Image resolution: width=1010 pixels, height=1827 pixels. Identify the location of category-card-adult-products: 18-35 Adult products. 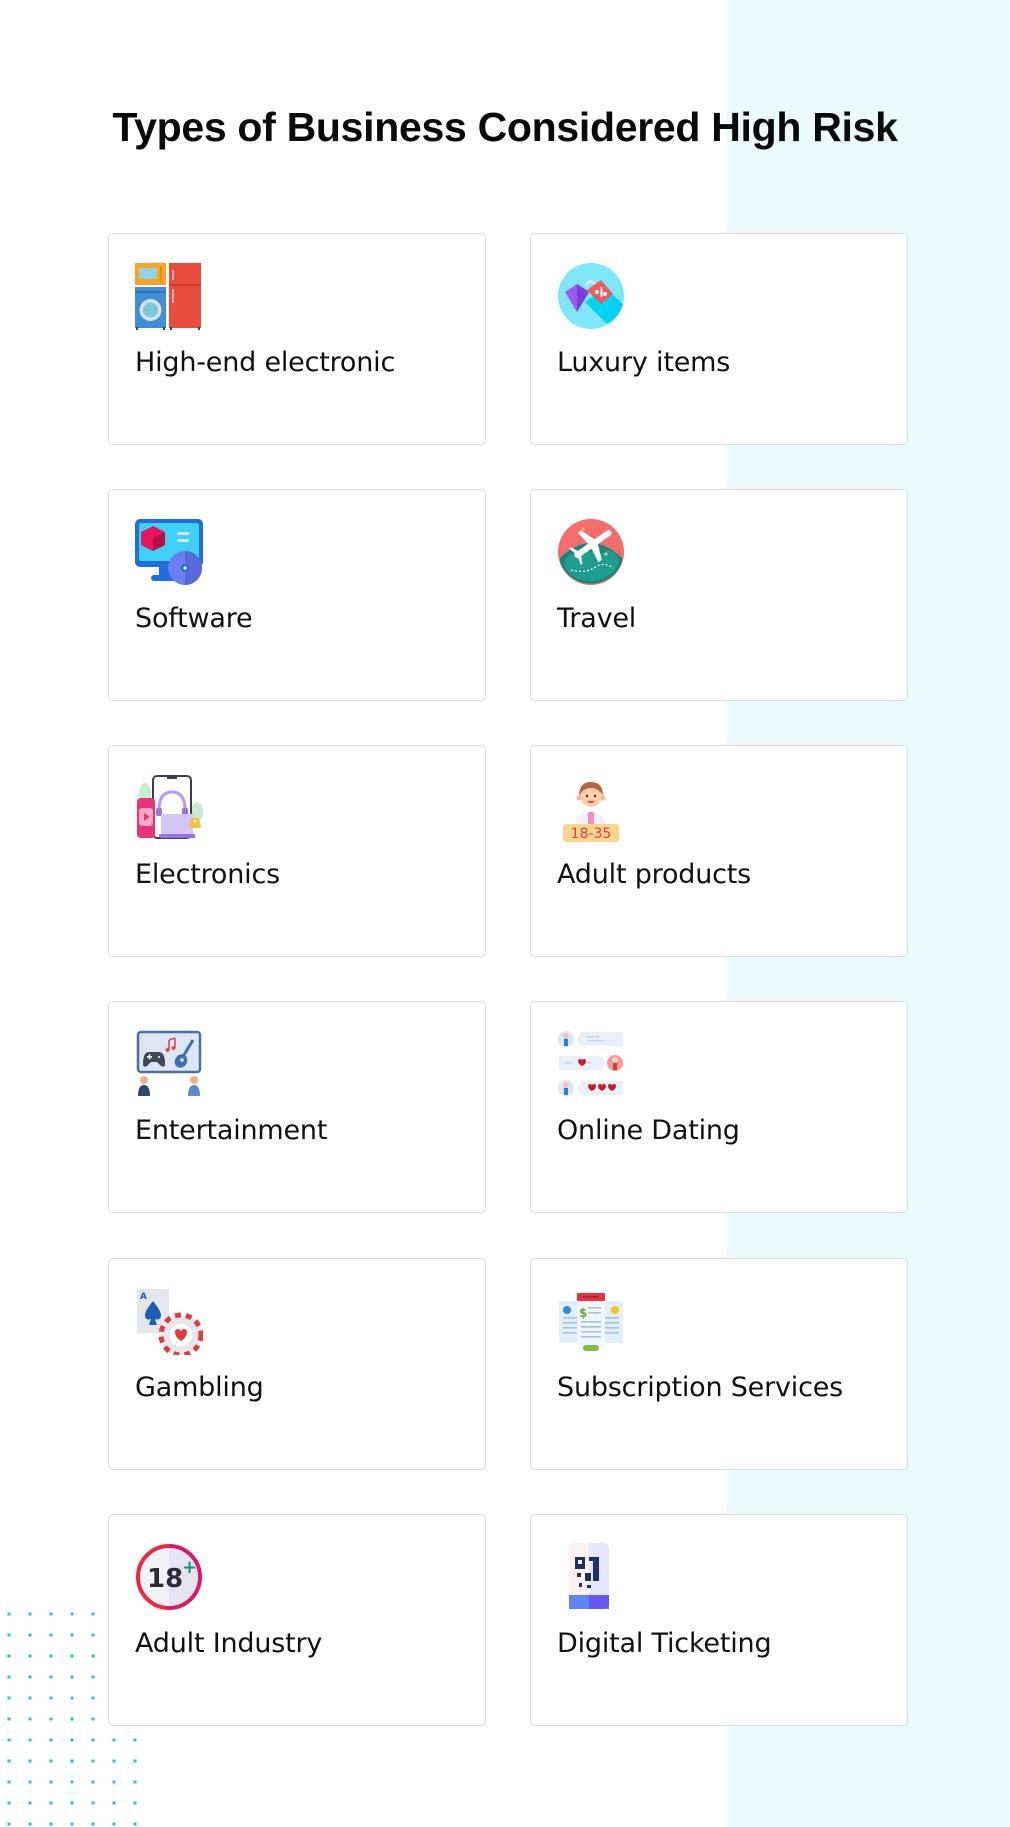
(719, 851).